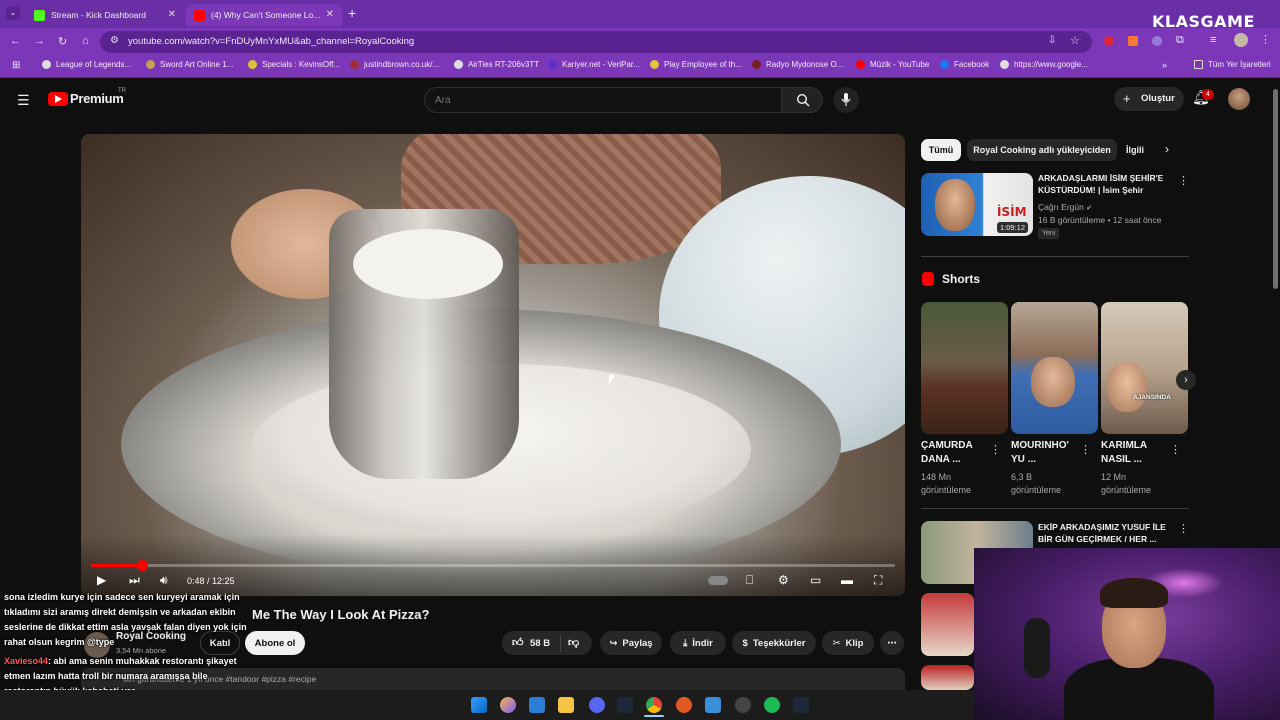 This screenshot has height=720, width=1280. What do you see at coordinates (878, 580) in the screenshot?
I see `fullscreen-icon: ⛶` at bounding box center [878, 580].